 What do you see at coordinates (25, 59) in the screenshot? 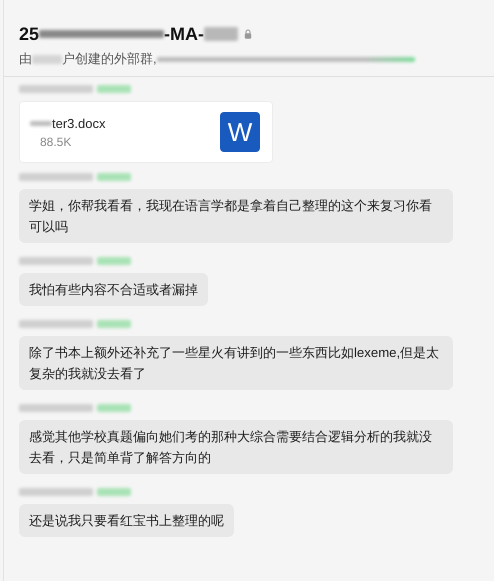
I see `header-text: 由` at bounding box center [25, 59].